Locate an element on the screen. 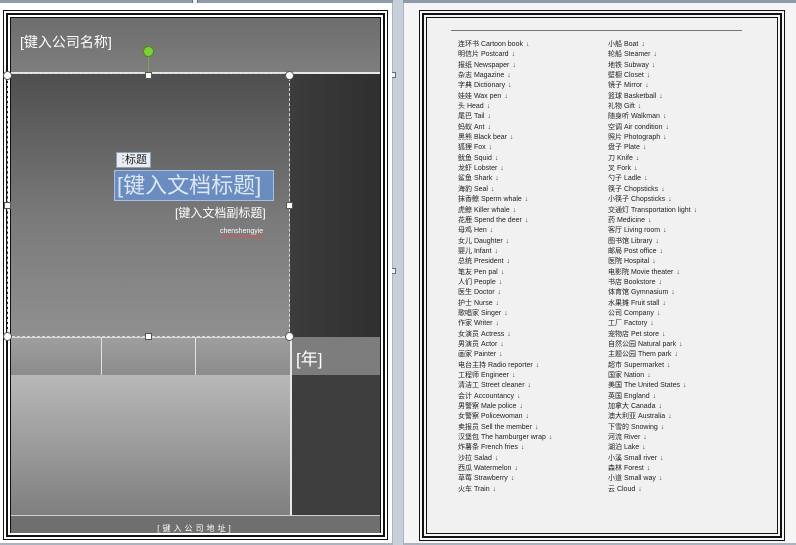 This screenshot has height=545, width=796. word-entry-text: 澳大利亚 Australia is located at coordinates (637, 417).